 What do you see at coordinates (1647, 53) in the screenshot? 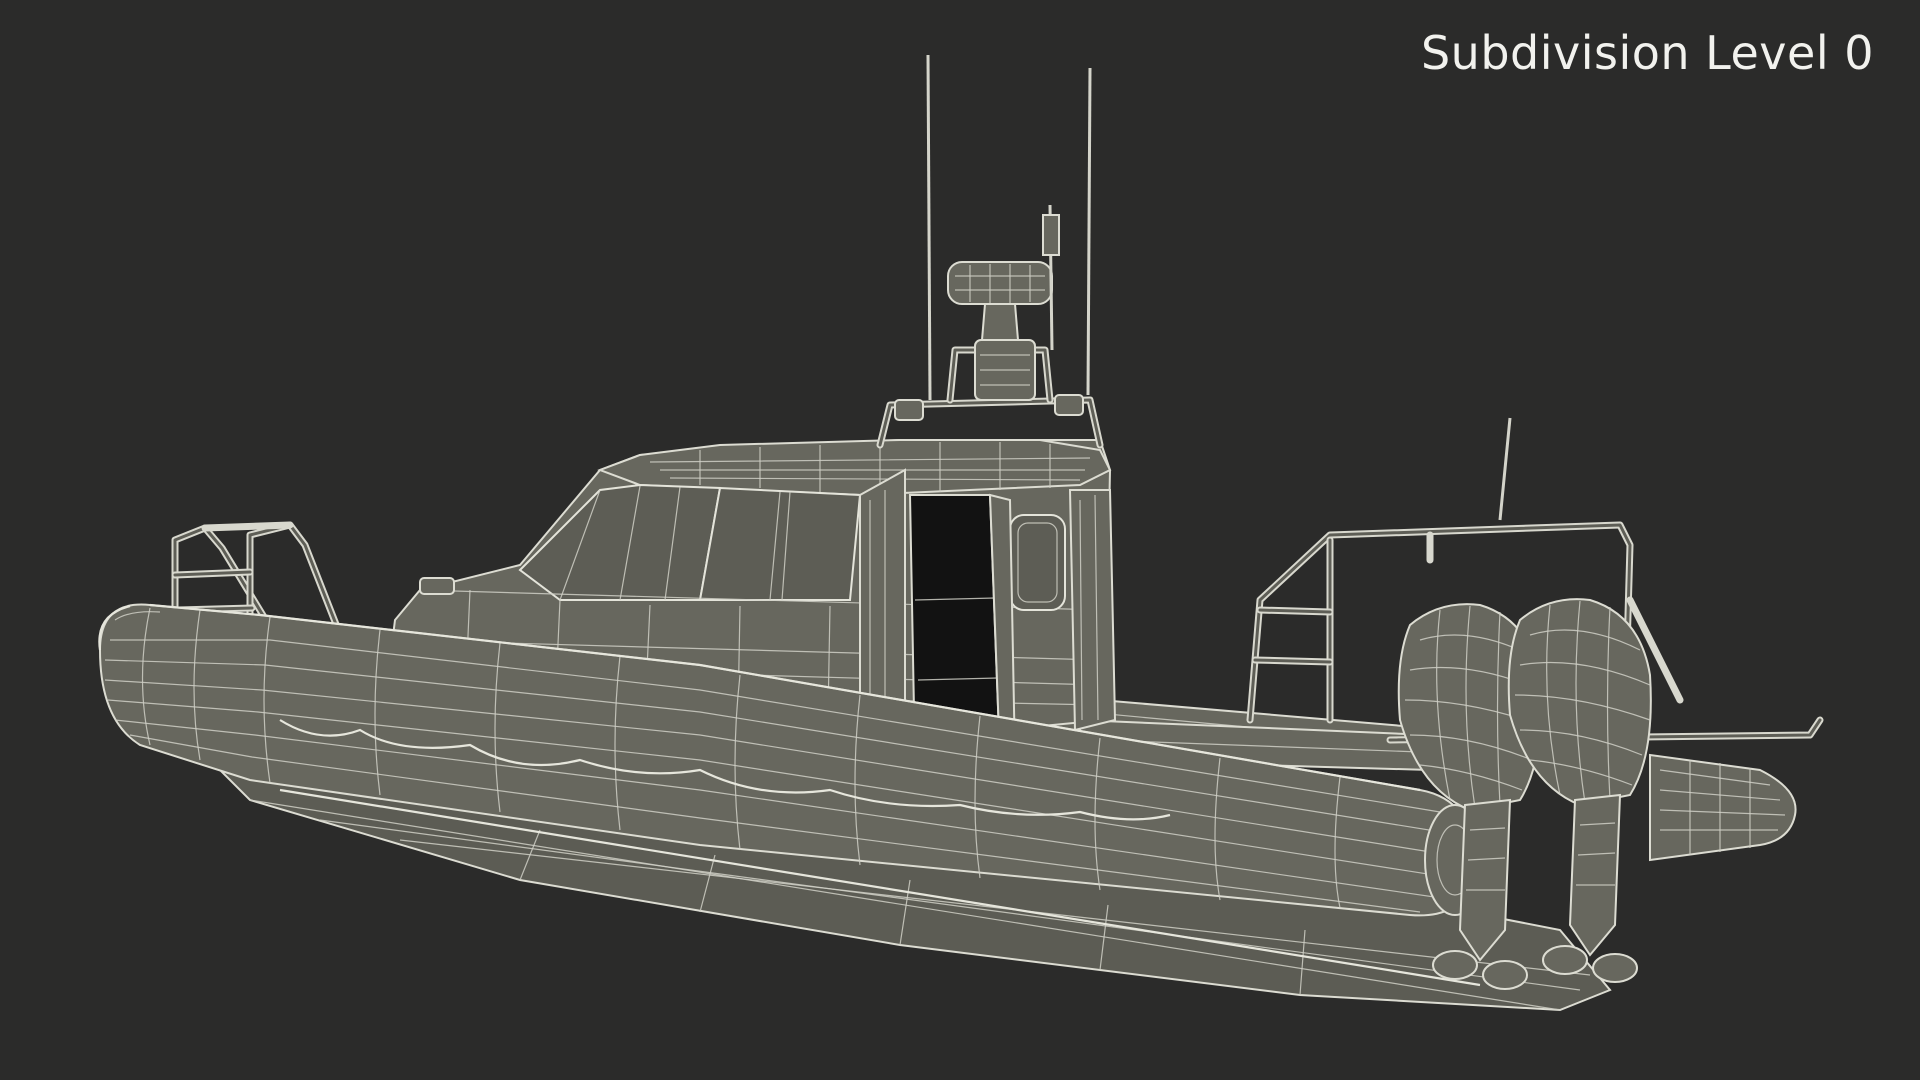
I see `subdivision-level-label: Subdivision Level 0` at bounding box center [1647, 53].